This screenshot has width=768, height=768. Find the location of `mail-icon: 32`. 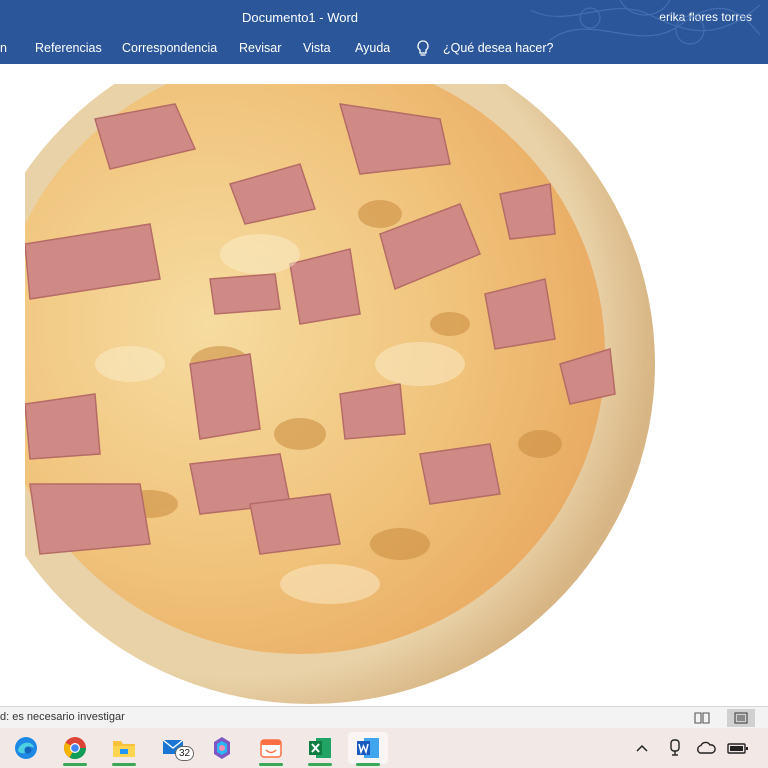

mail-icon: 32 is located at coordinates (175, 748).